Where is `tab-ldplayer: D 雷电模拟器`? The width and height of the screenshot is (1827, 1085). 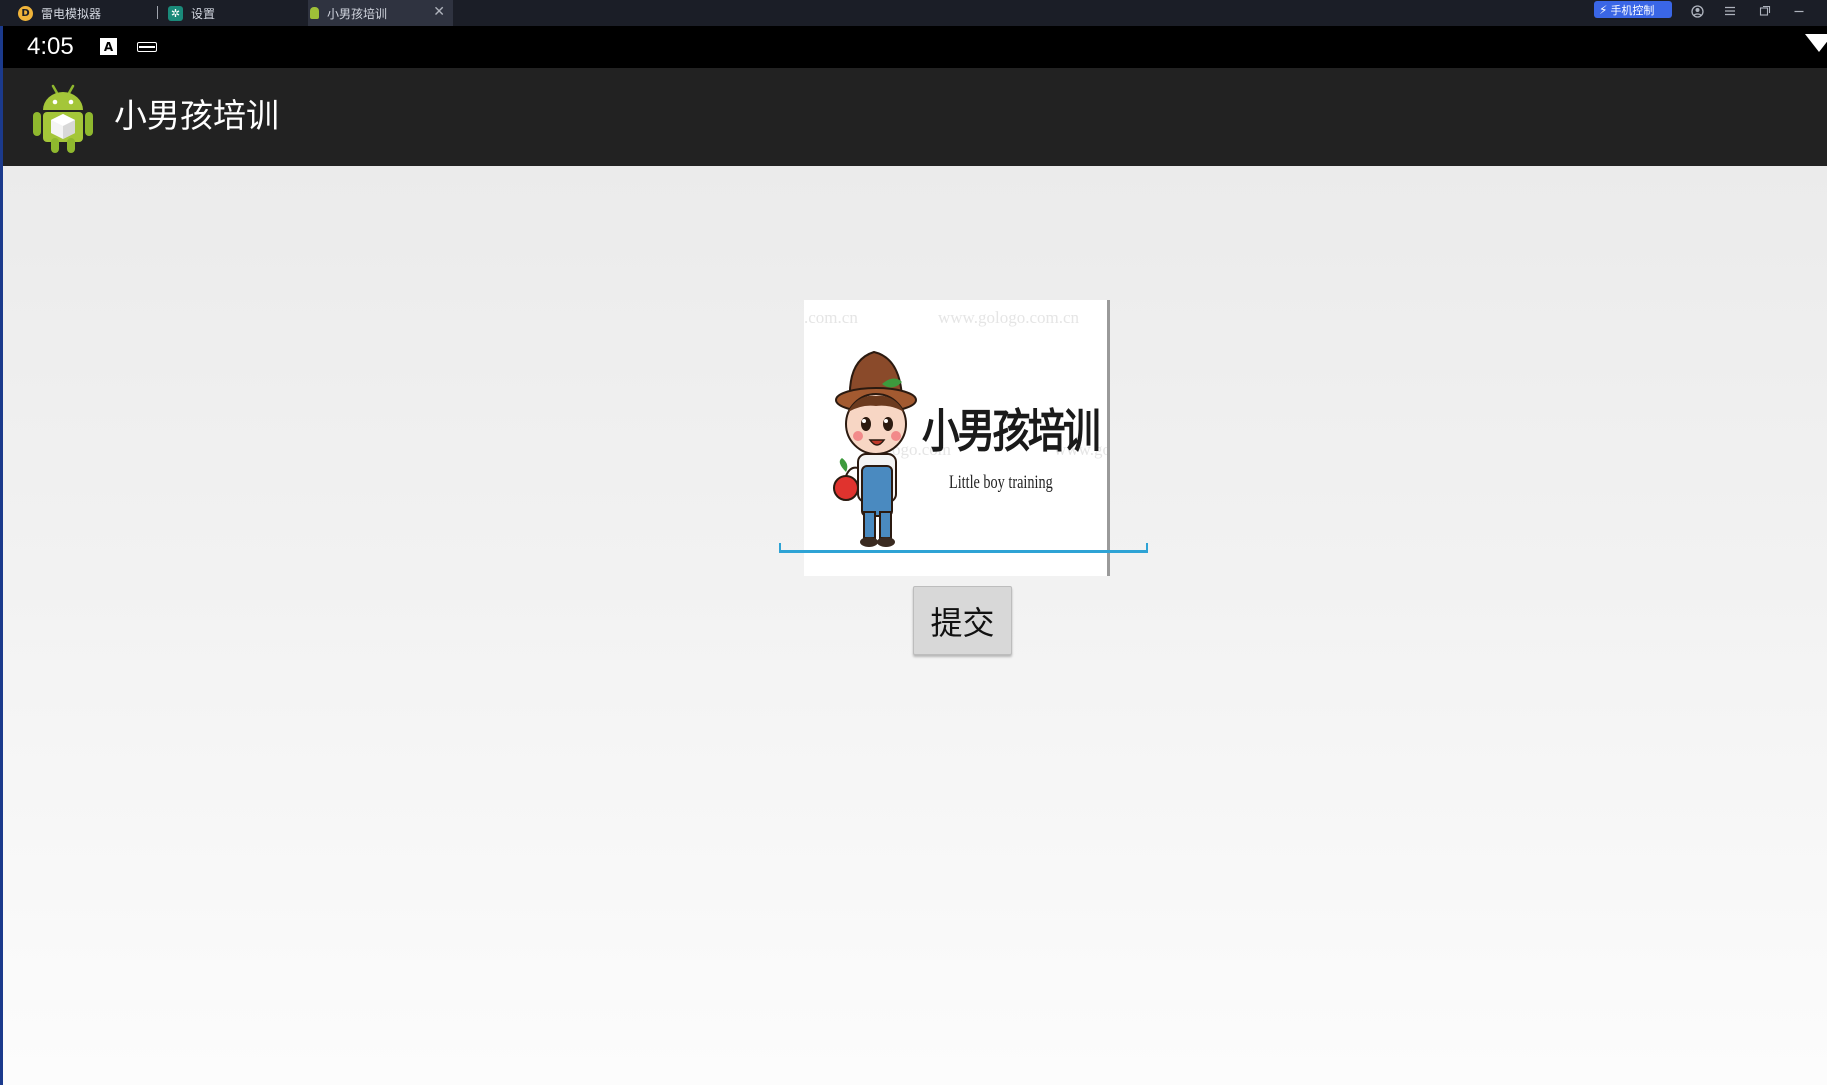
tab-ldplayer: D 雷电模拟器 is located at coordinates (88, 13).